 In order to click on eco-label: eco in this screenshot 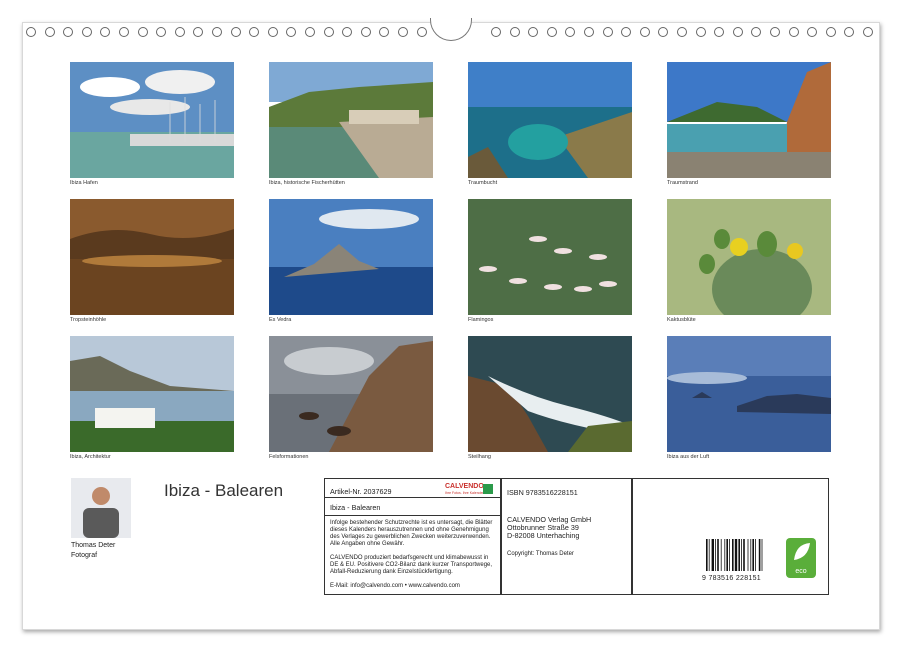, I will do `click(801, 571)`.